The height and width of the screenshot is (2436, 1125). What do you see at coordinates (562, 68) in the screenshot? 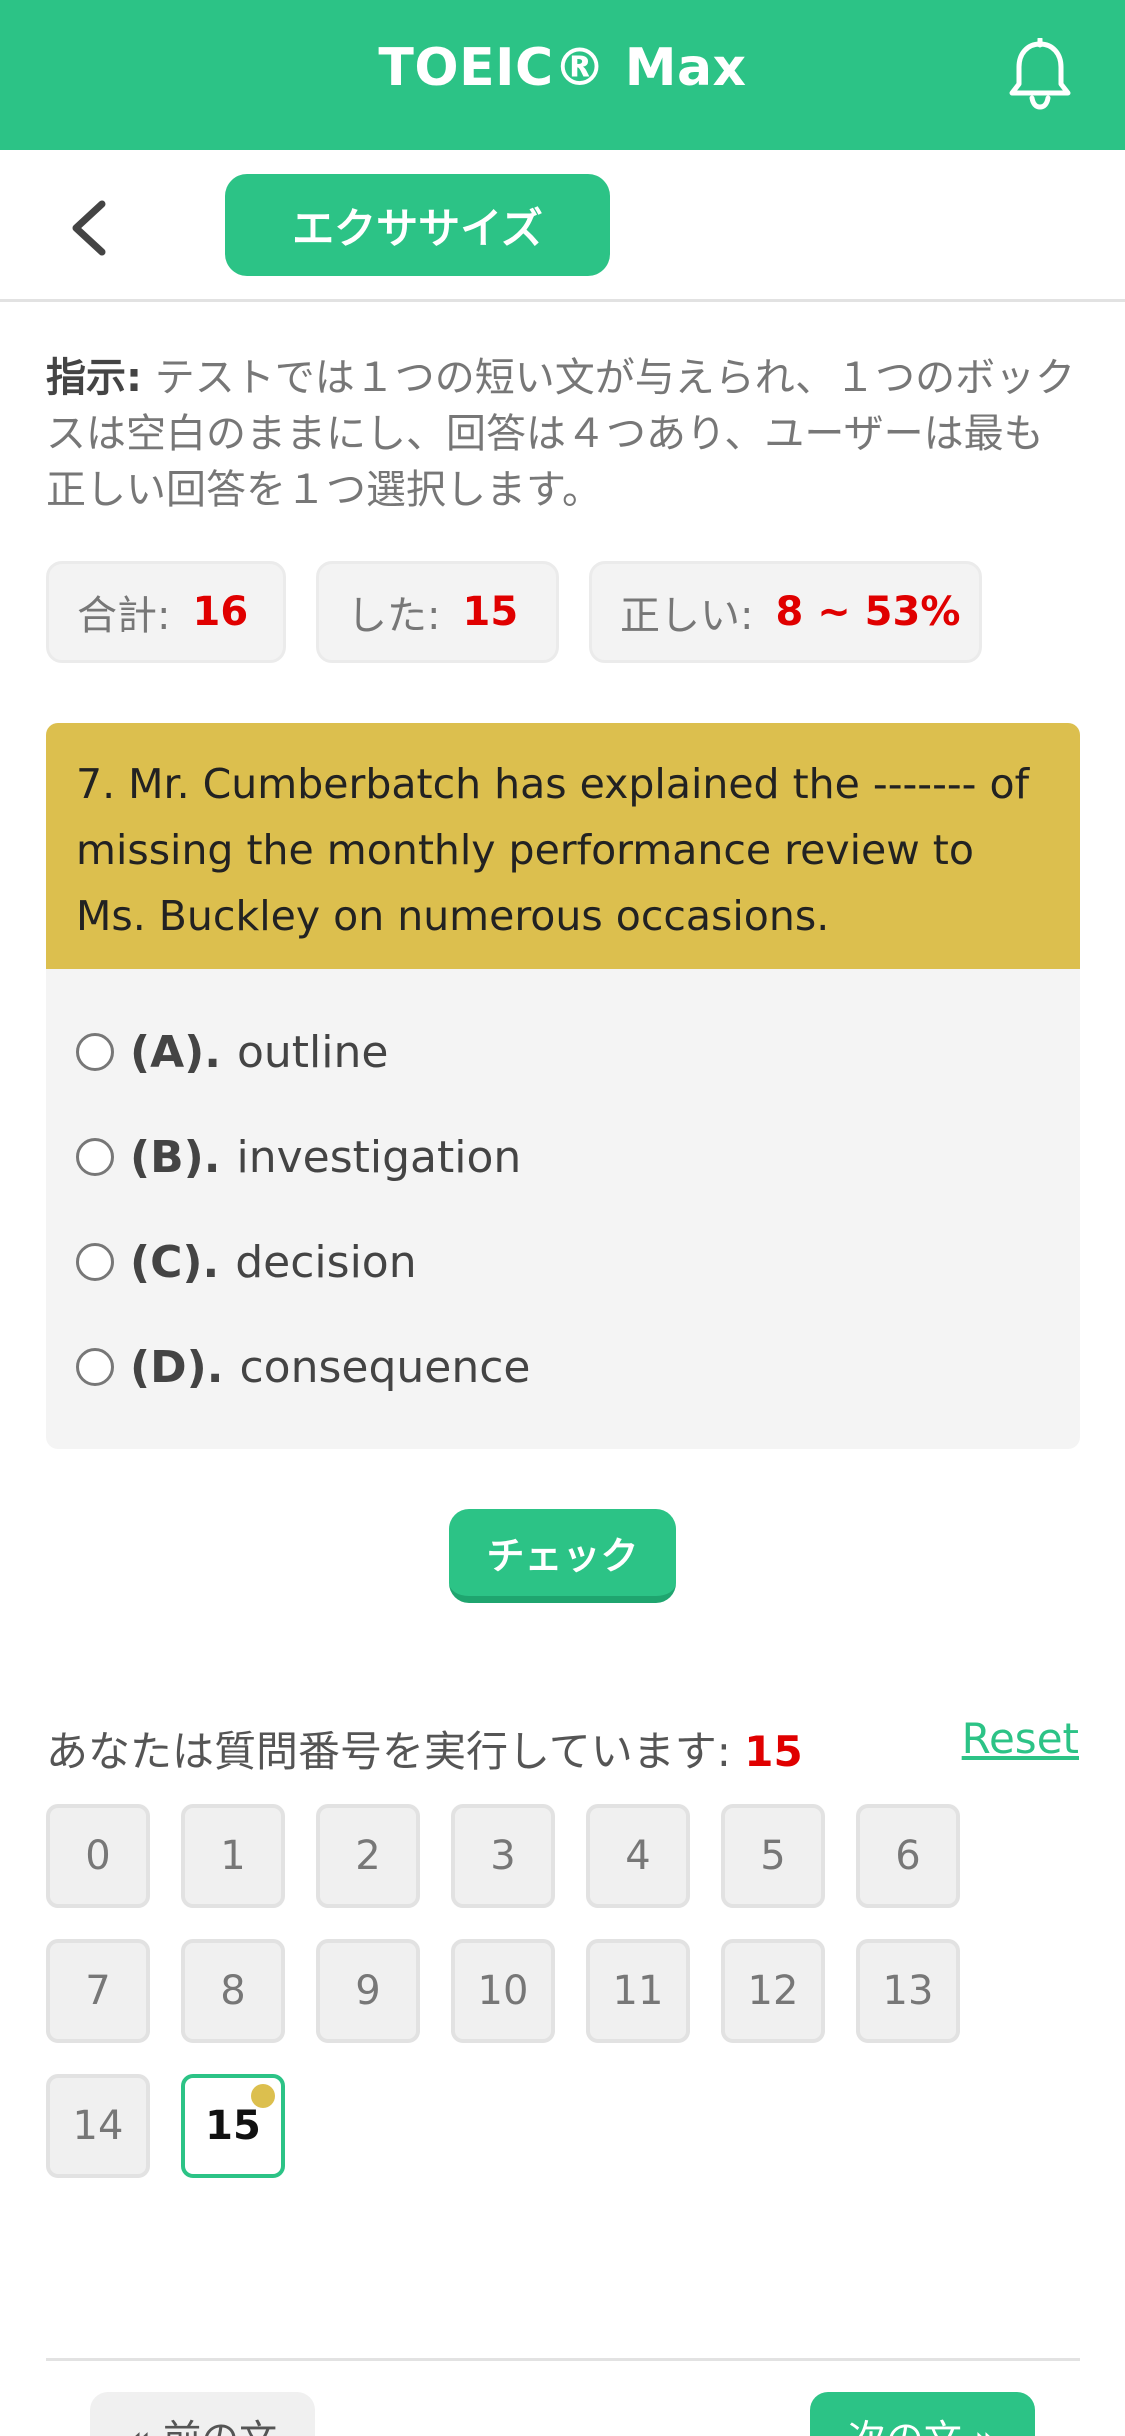
I see `app-title: TOEIC® Max` at bounding box center [562, 68].